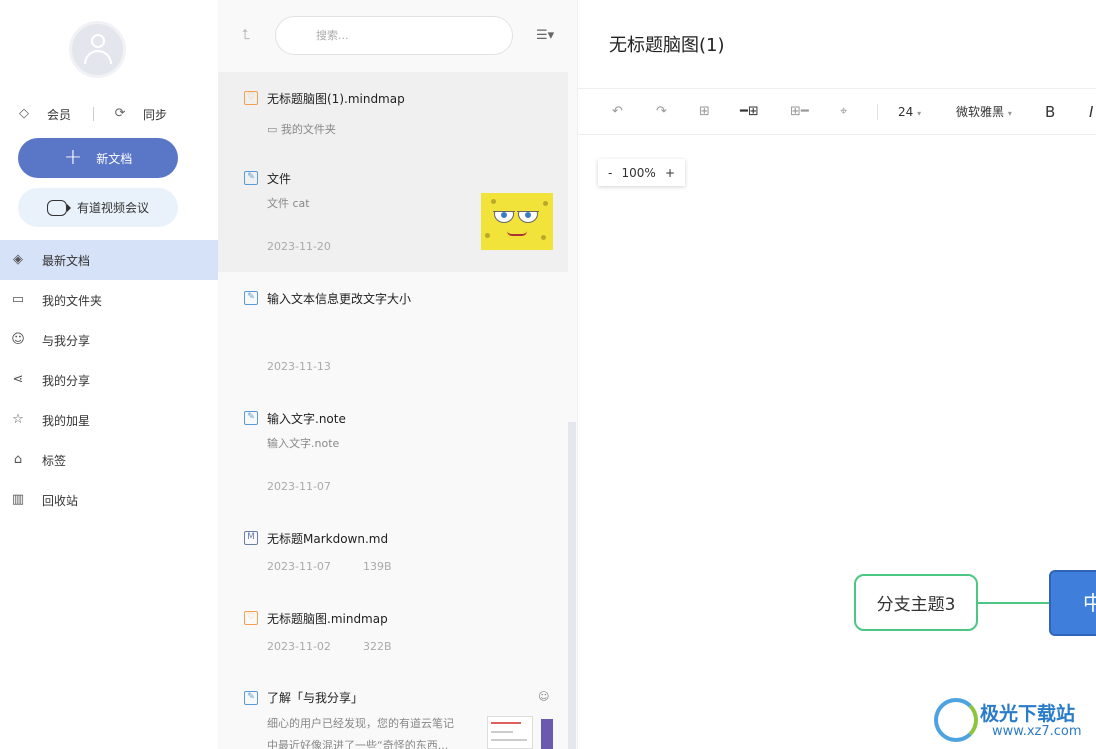  I want to click on list-item: ♡ 无标题脑图(1).mindmap ▭ 我的文件夹, so click(393, 112).